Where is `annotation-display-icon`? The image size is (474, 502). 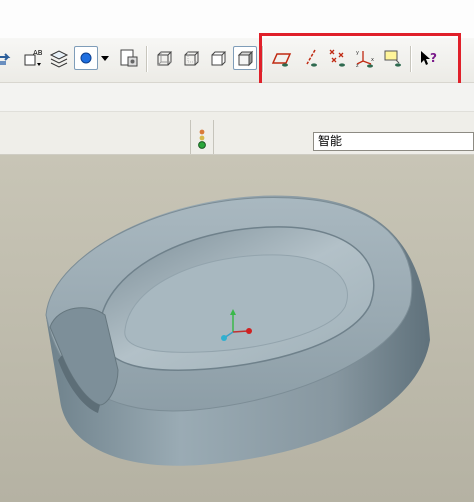 annotation-display-icon is located at coordinates (393, 58).